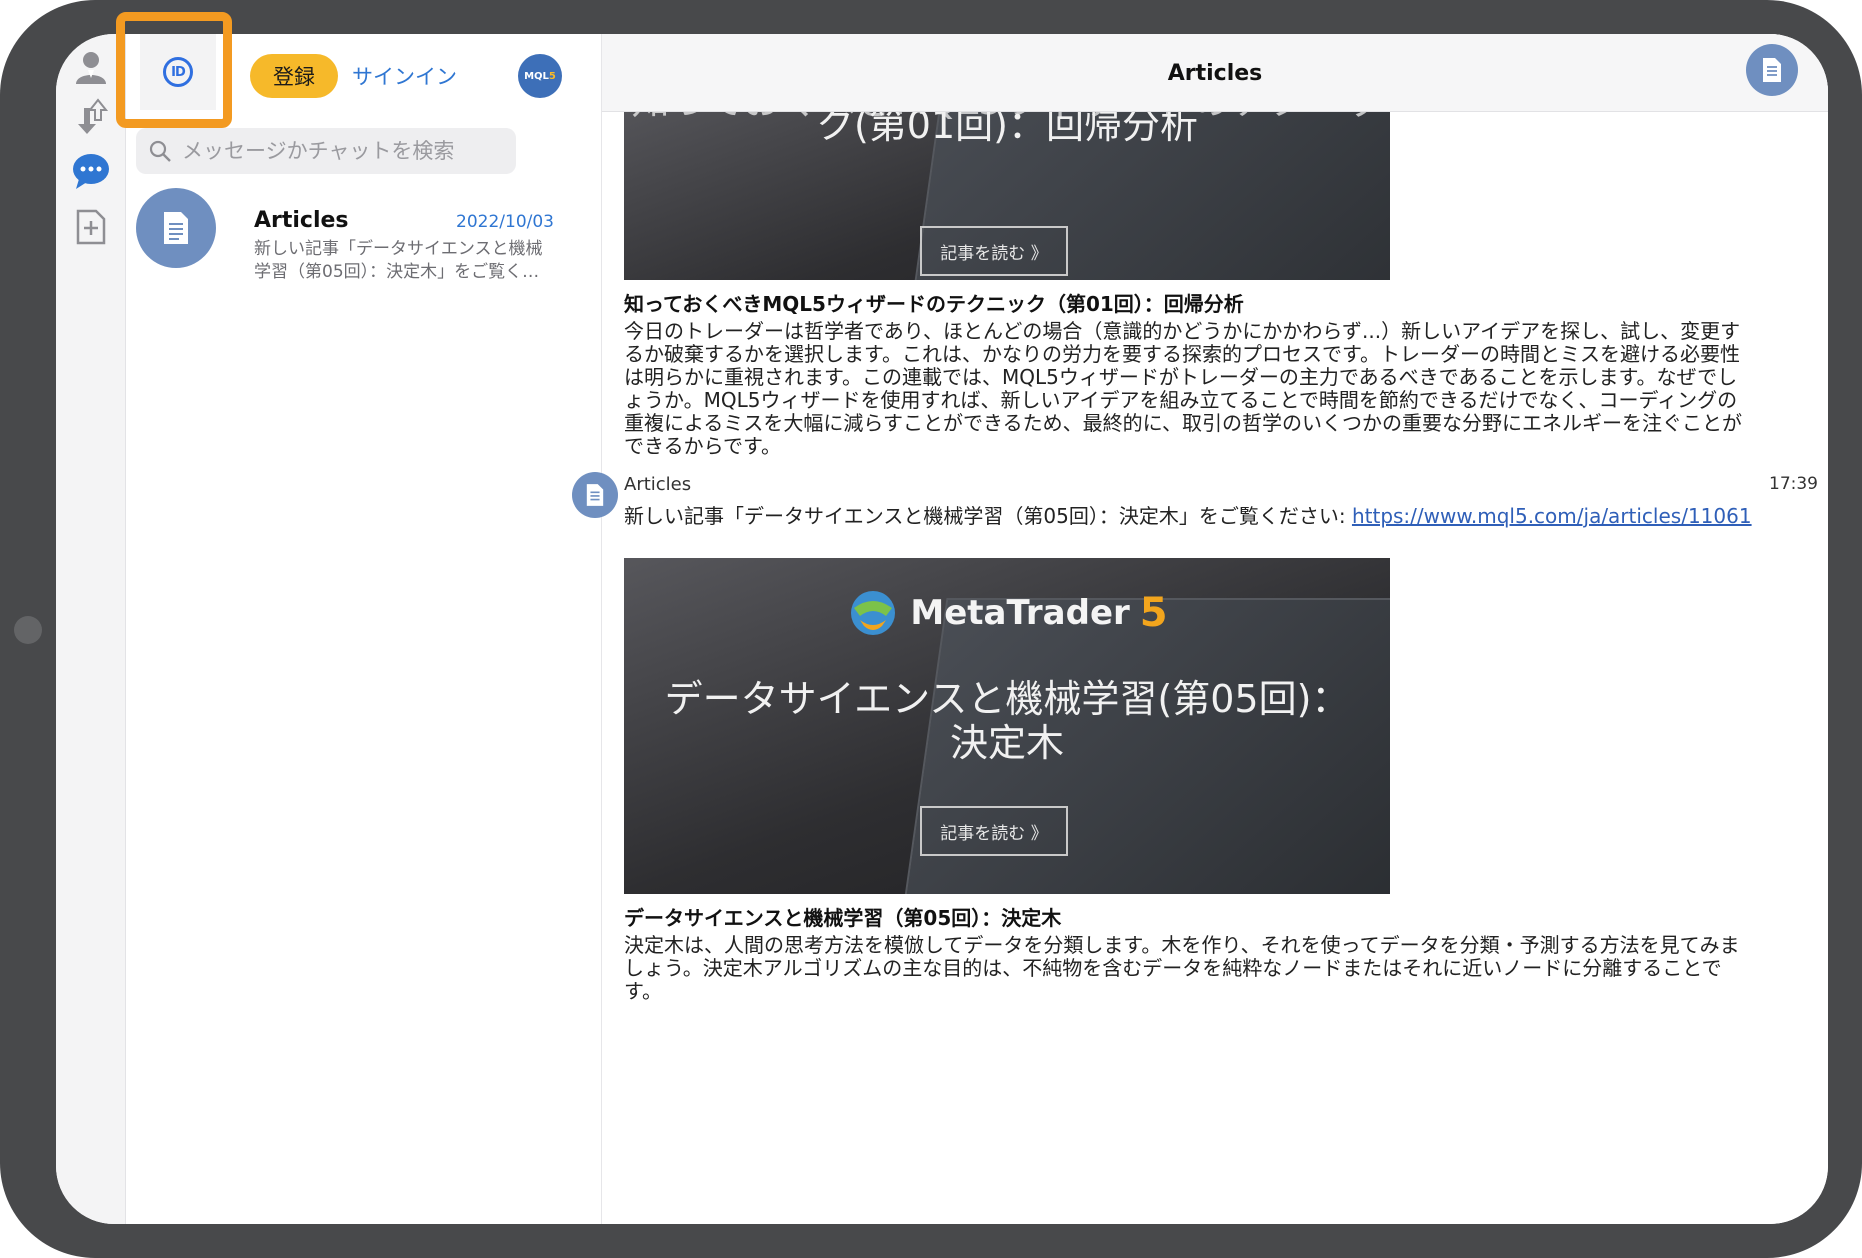  Describe the element at coordinates (843, 918) in the screenshot. I see `article-title-2: データサイエンスと機械学習（第05回）：決定木` at that location.